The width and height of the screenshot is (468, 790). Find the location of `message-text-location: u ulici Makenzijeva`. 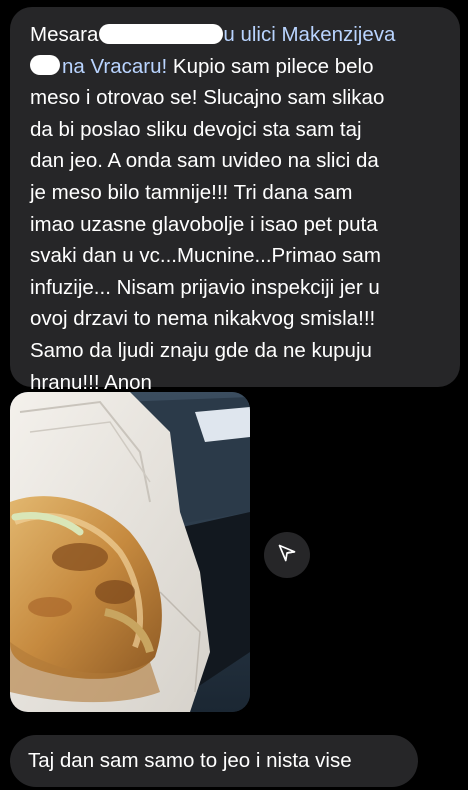

message-text-location: u ulici Makenzijeva is located at coordinates (309, 34).